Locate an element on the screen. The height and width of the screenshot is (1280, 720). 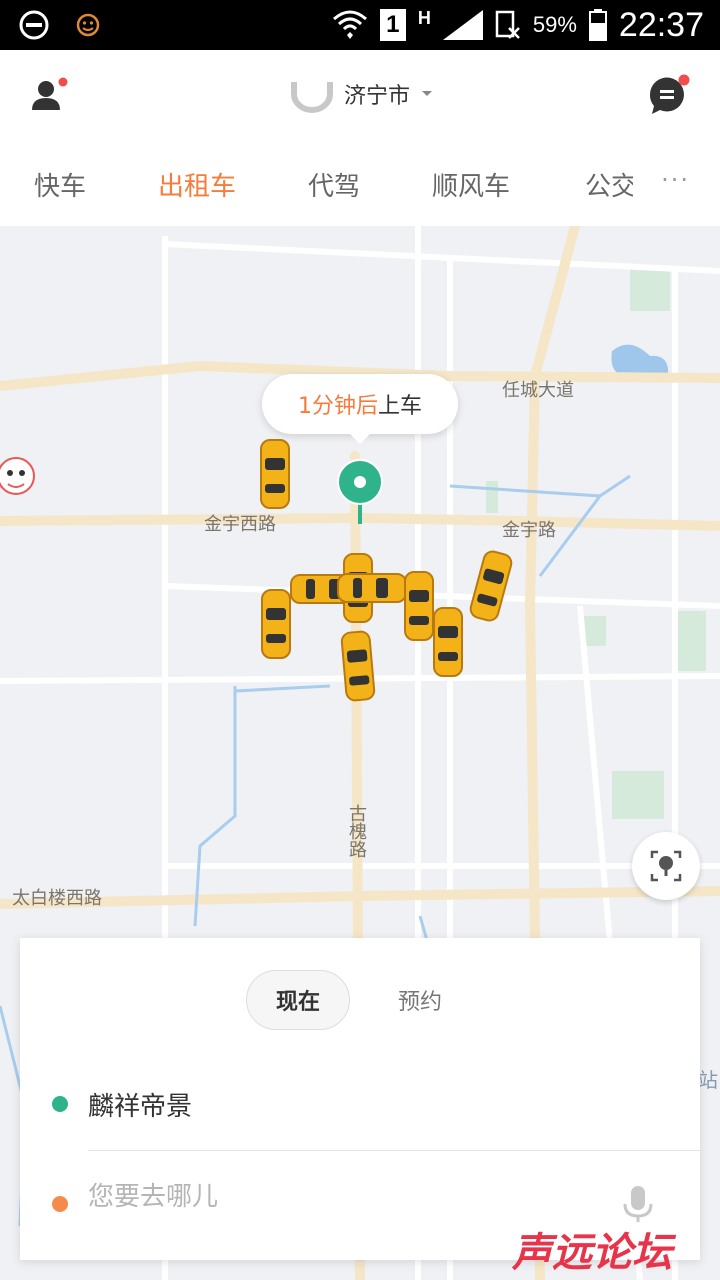
clock: 22:37 is located at coordinates (661, 24).